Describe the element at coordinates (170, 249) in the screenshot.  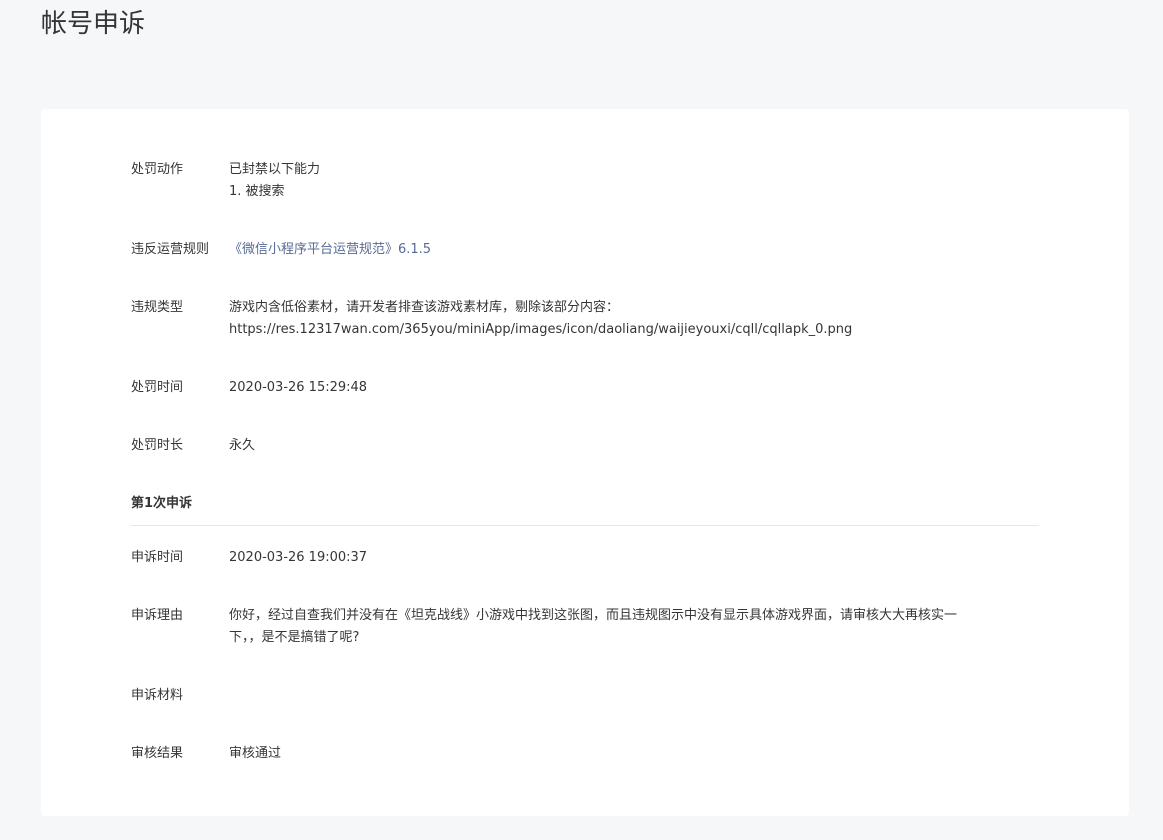
I see `violated-rule-label: 违反运营规则` at that location.